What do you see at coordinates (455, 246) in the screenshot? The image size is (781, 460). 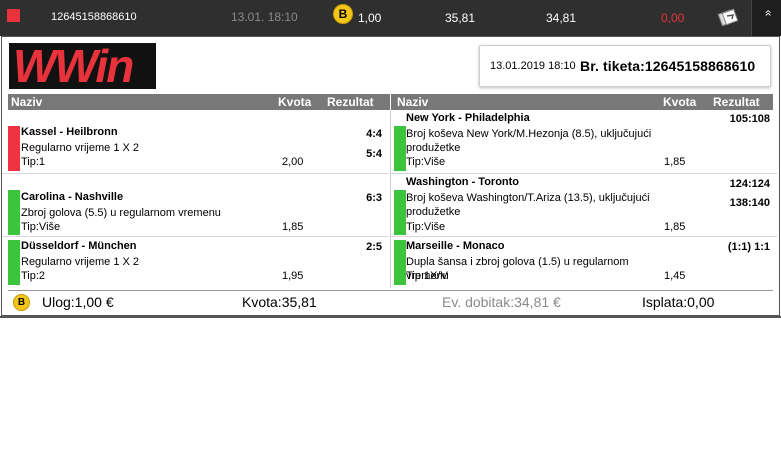 I see `match-name: Marseille - Monaco` at bounding box center [455, 246].